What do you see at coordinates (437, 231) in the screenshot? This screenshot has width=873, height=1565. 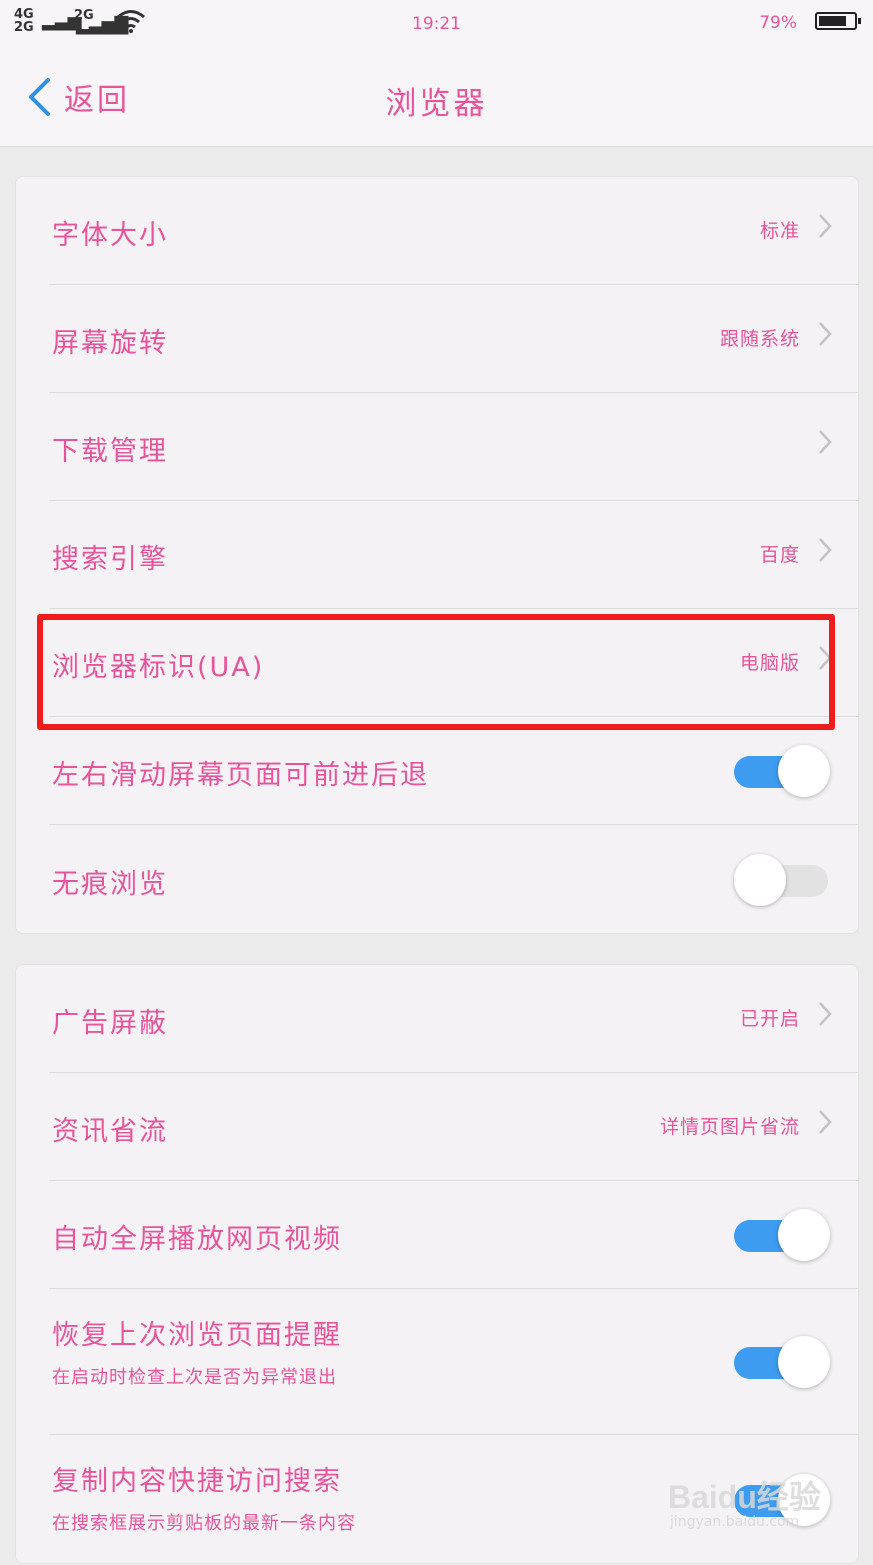 I see `settings-row-settings_group_1-0: 字体大小 标准` at bounding box center [437, 231].